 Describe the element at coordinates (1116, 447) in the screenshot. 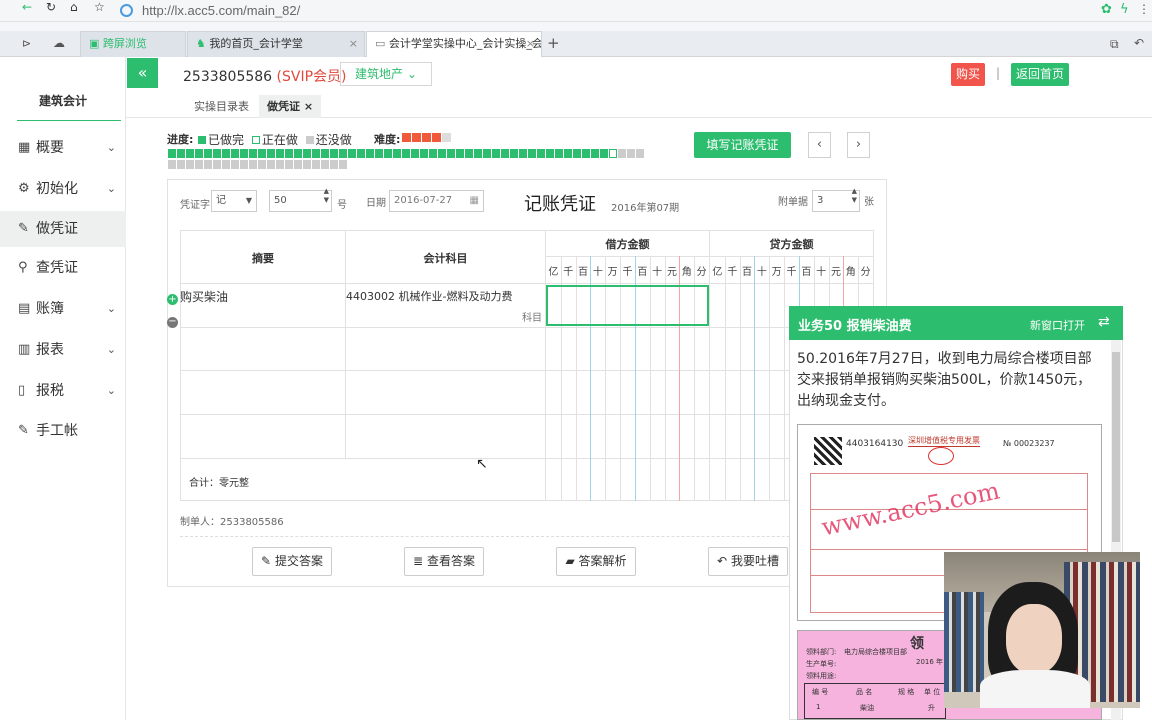

I see `scrollbar-thumb` at that location.